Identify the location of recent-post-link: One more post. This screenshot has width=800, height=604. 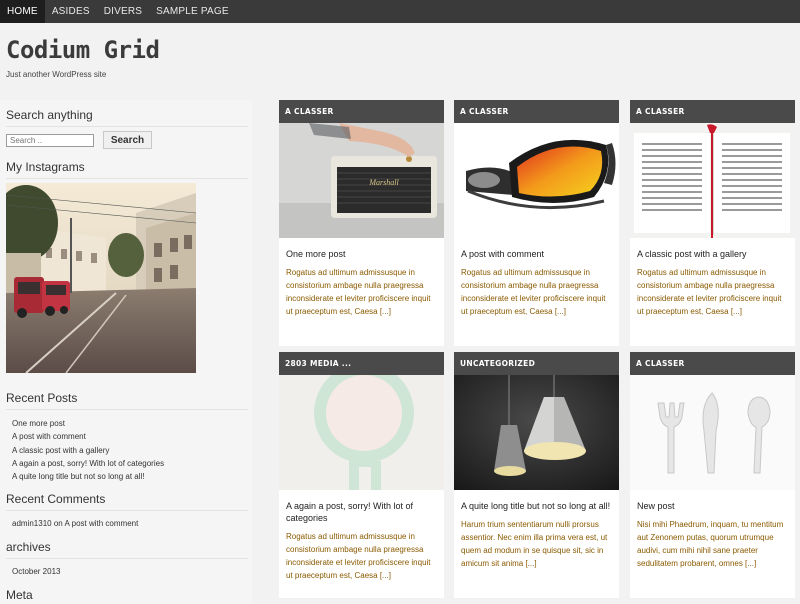
(88, 423).